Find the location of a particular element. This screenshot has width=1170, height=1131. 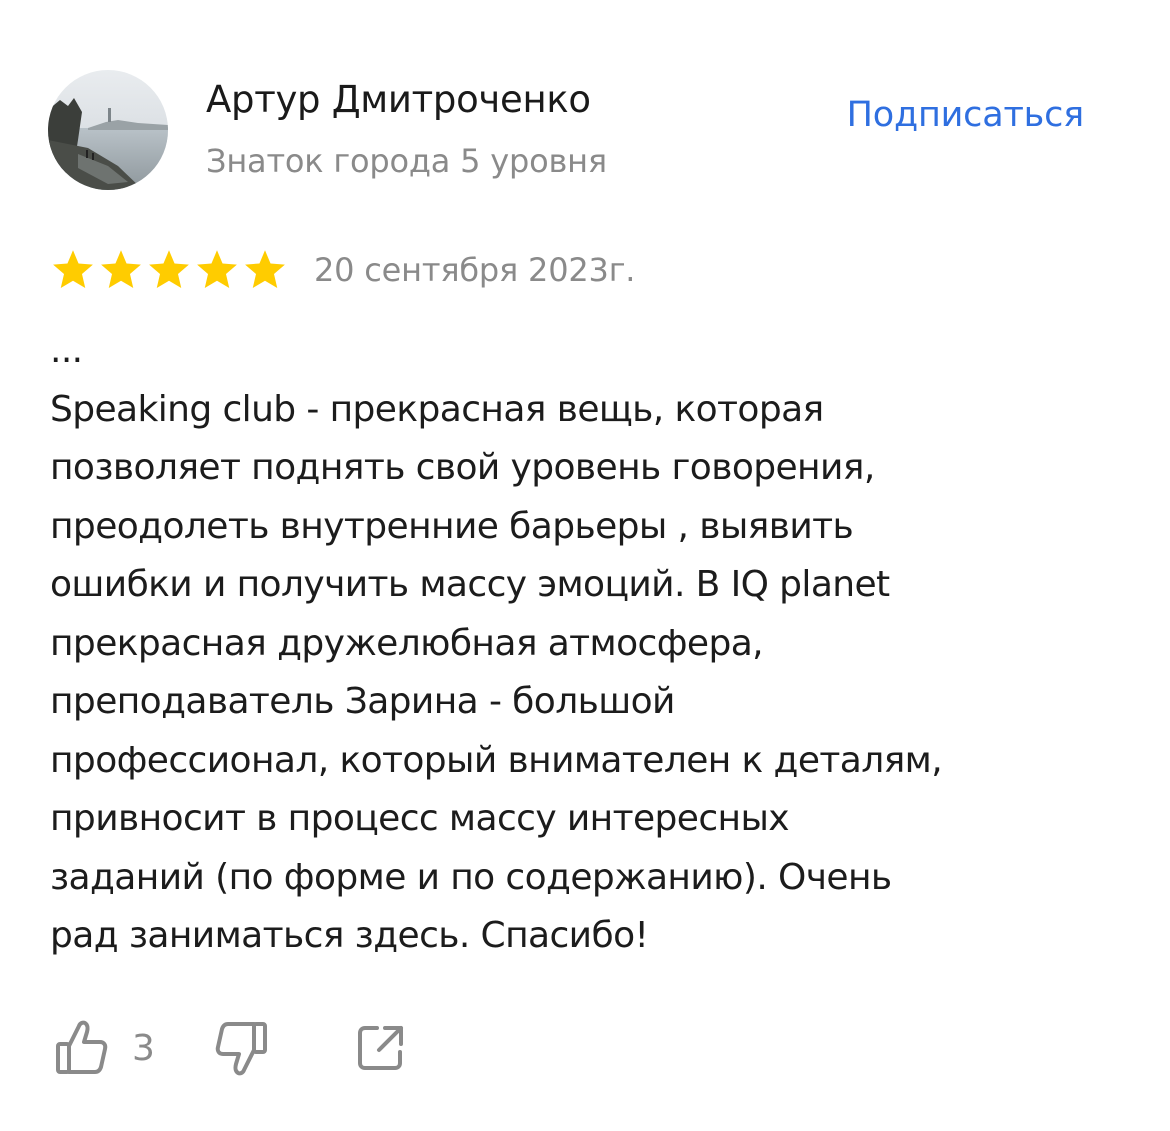

share-button is located at coordinates (381, 1048).